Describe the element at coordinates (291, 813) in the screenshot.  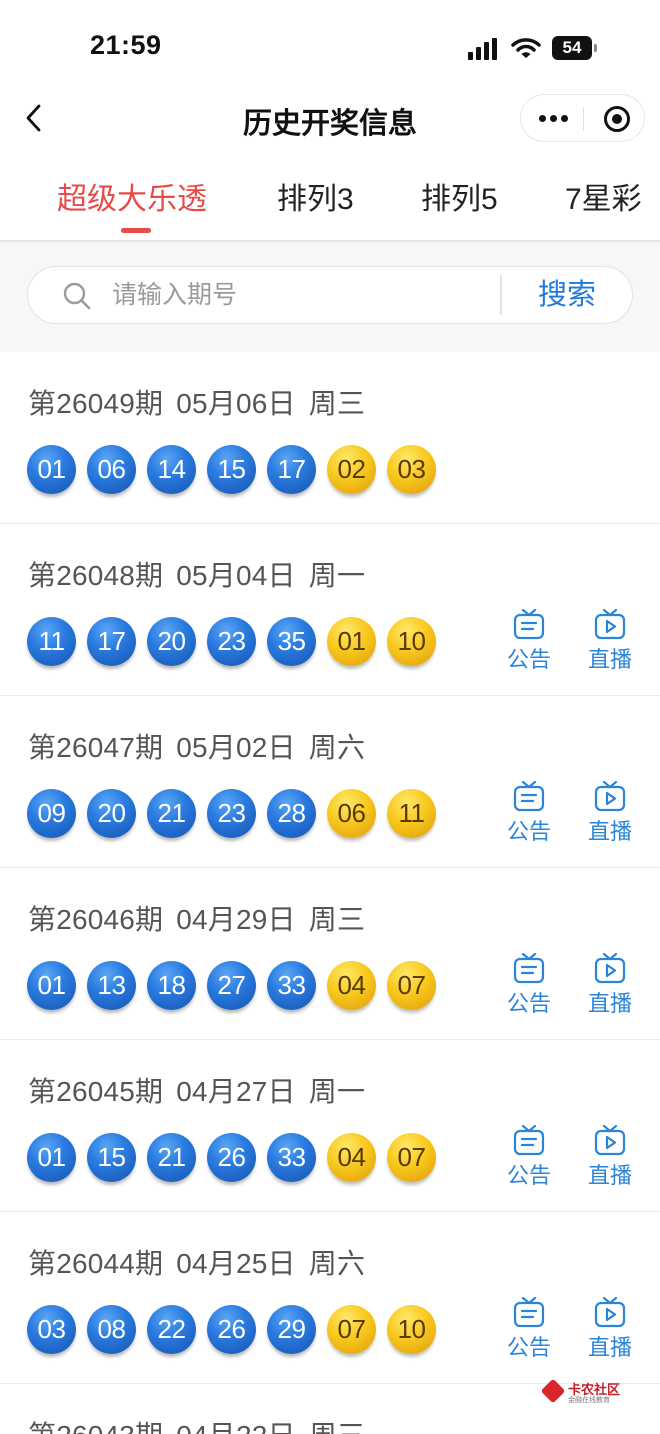
I see `front-ball: 28` at that location.